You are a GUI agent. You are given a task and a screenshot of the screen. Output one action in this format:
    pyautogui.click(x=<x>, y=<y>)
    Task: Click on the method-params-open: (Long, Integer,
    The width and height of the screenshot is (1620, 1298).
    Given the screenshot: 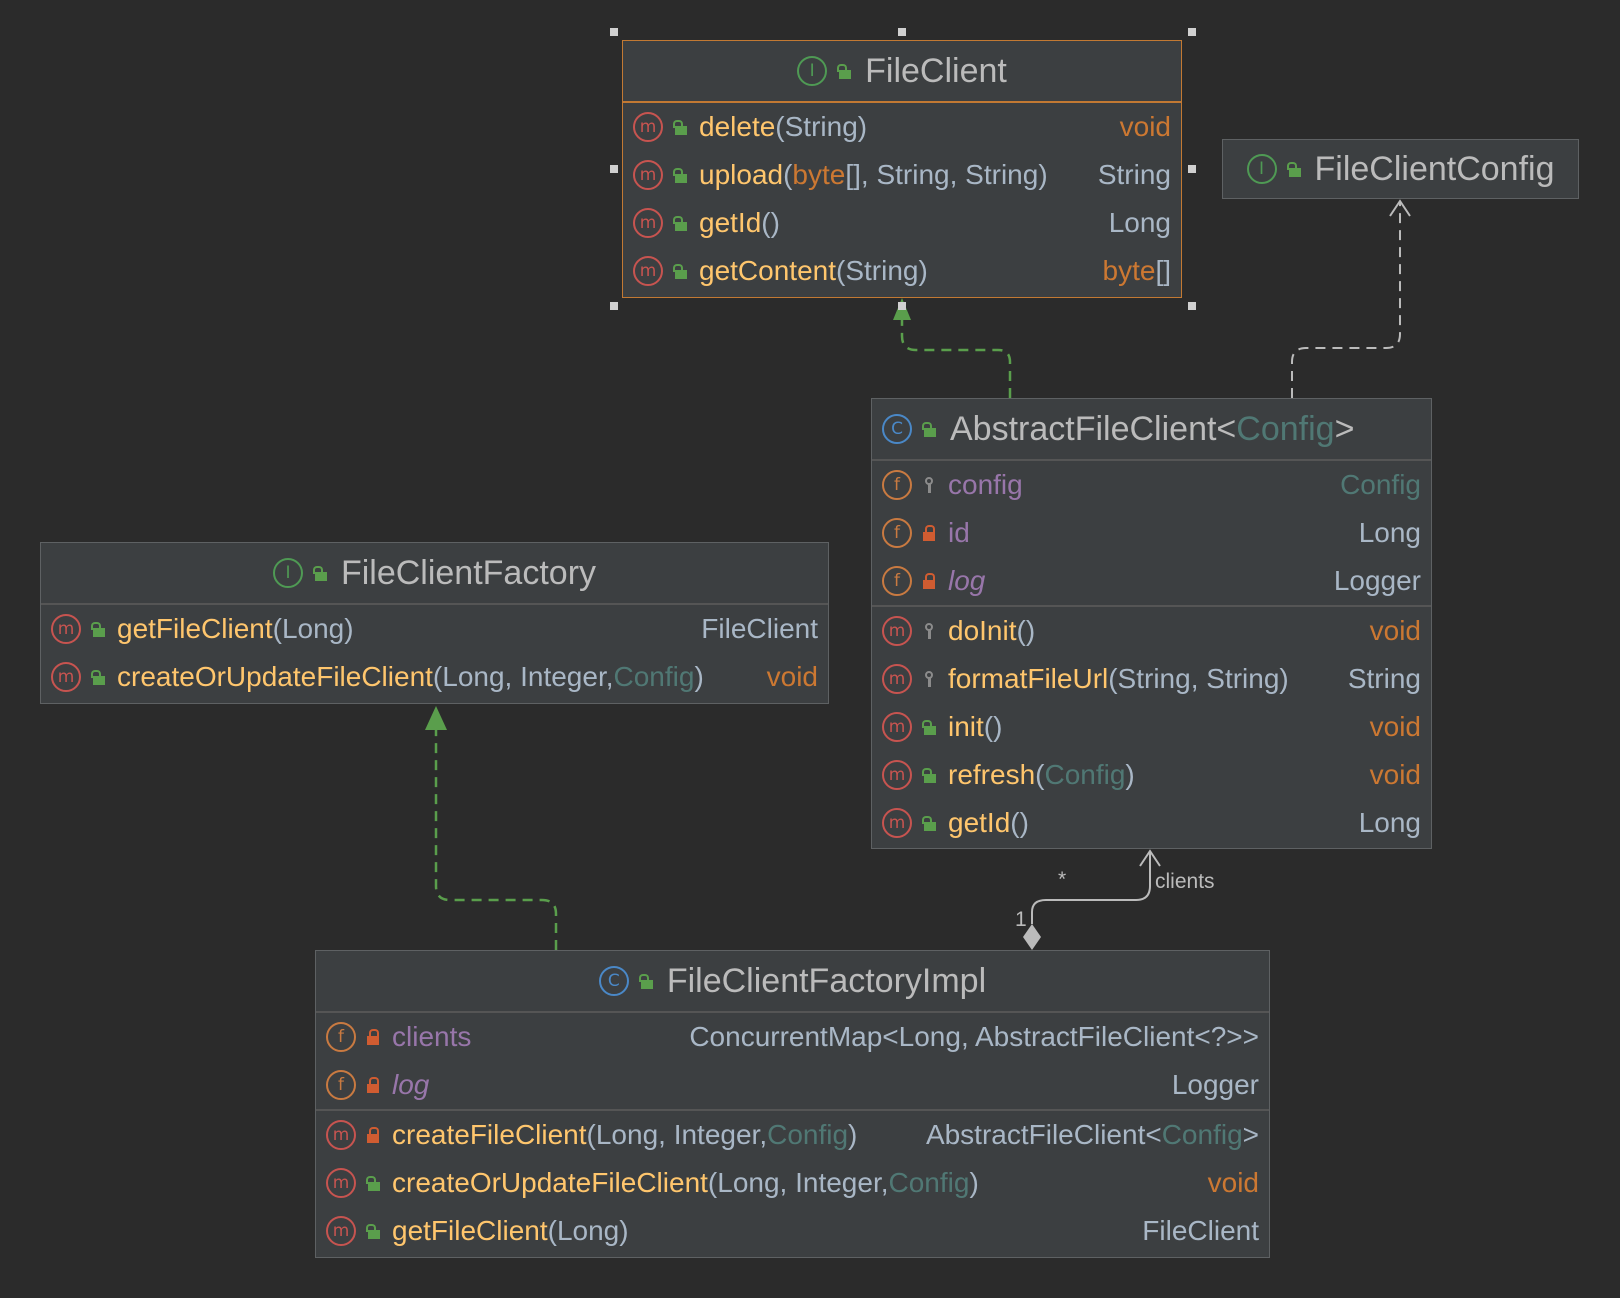 What is the action you would take?
    pyautogui.click(x=798, y=1182)
    